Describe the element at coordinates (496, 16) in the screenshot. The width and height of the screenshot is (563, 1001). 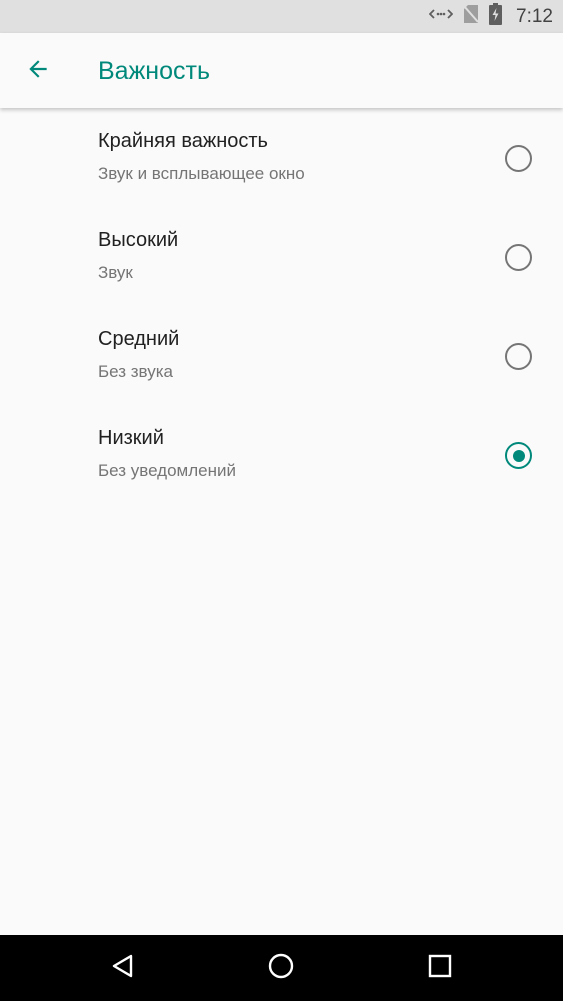
I see `battery-charging-icon` at that location.